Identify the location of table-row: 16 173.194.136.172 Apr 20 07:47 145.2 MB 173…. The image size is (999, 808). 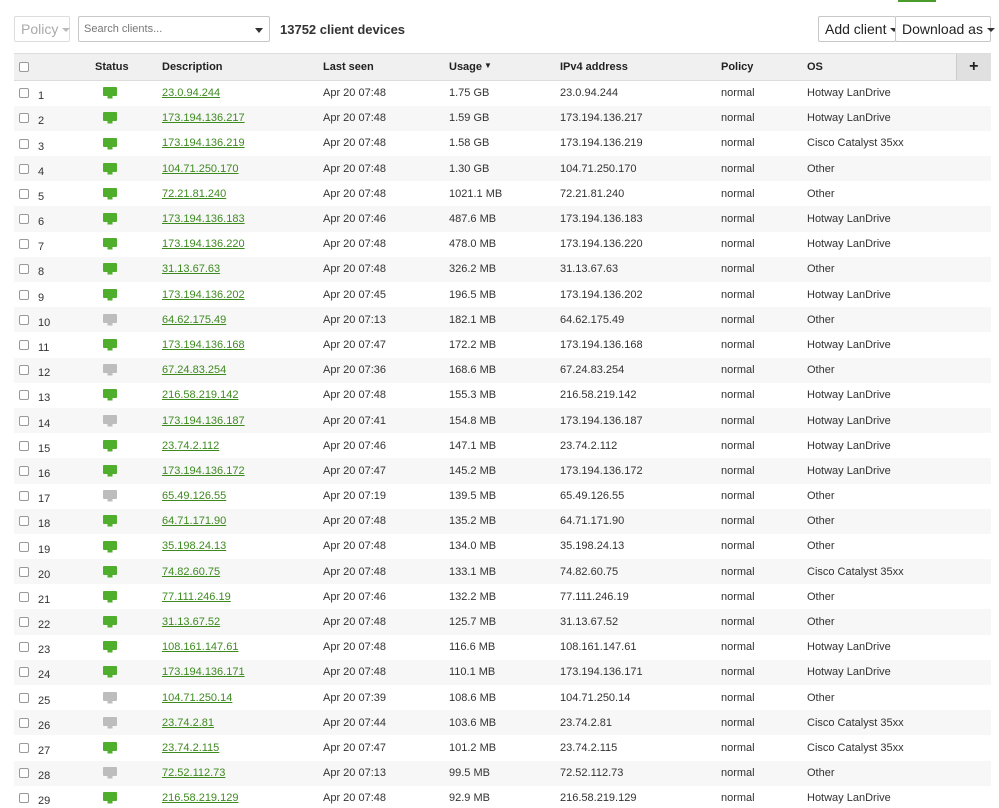
(502, 471).